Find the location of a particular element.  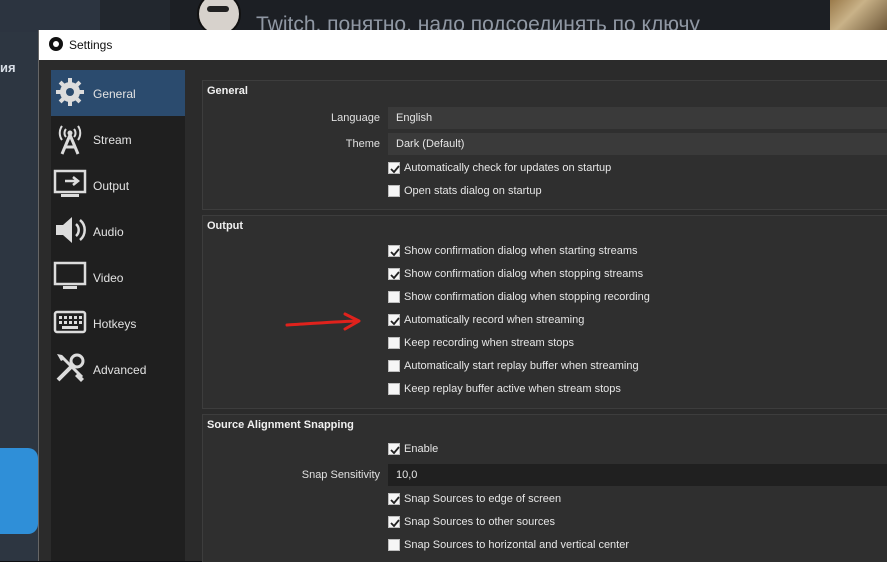

snap-sensitivity-label: Snap Sensitivity is located at coordinates (340, 475).